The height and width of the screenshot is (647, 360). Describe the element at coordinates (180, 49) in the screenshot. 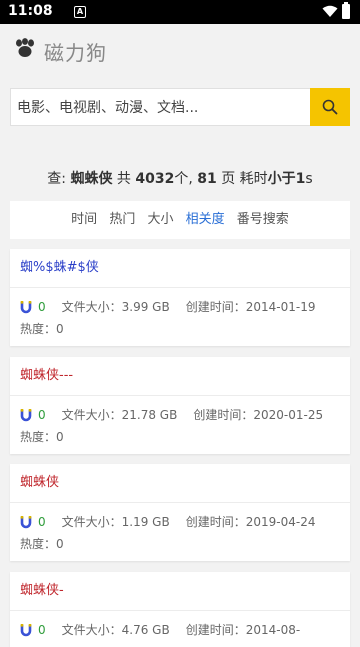

I see `site-header: 磁力狗` at that location.